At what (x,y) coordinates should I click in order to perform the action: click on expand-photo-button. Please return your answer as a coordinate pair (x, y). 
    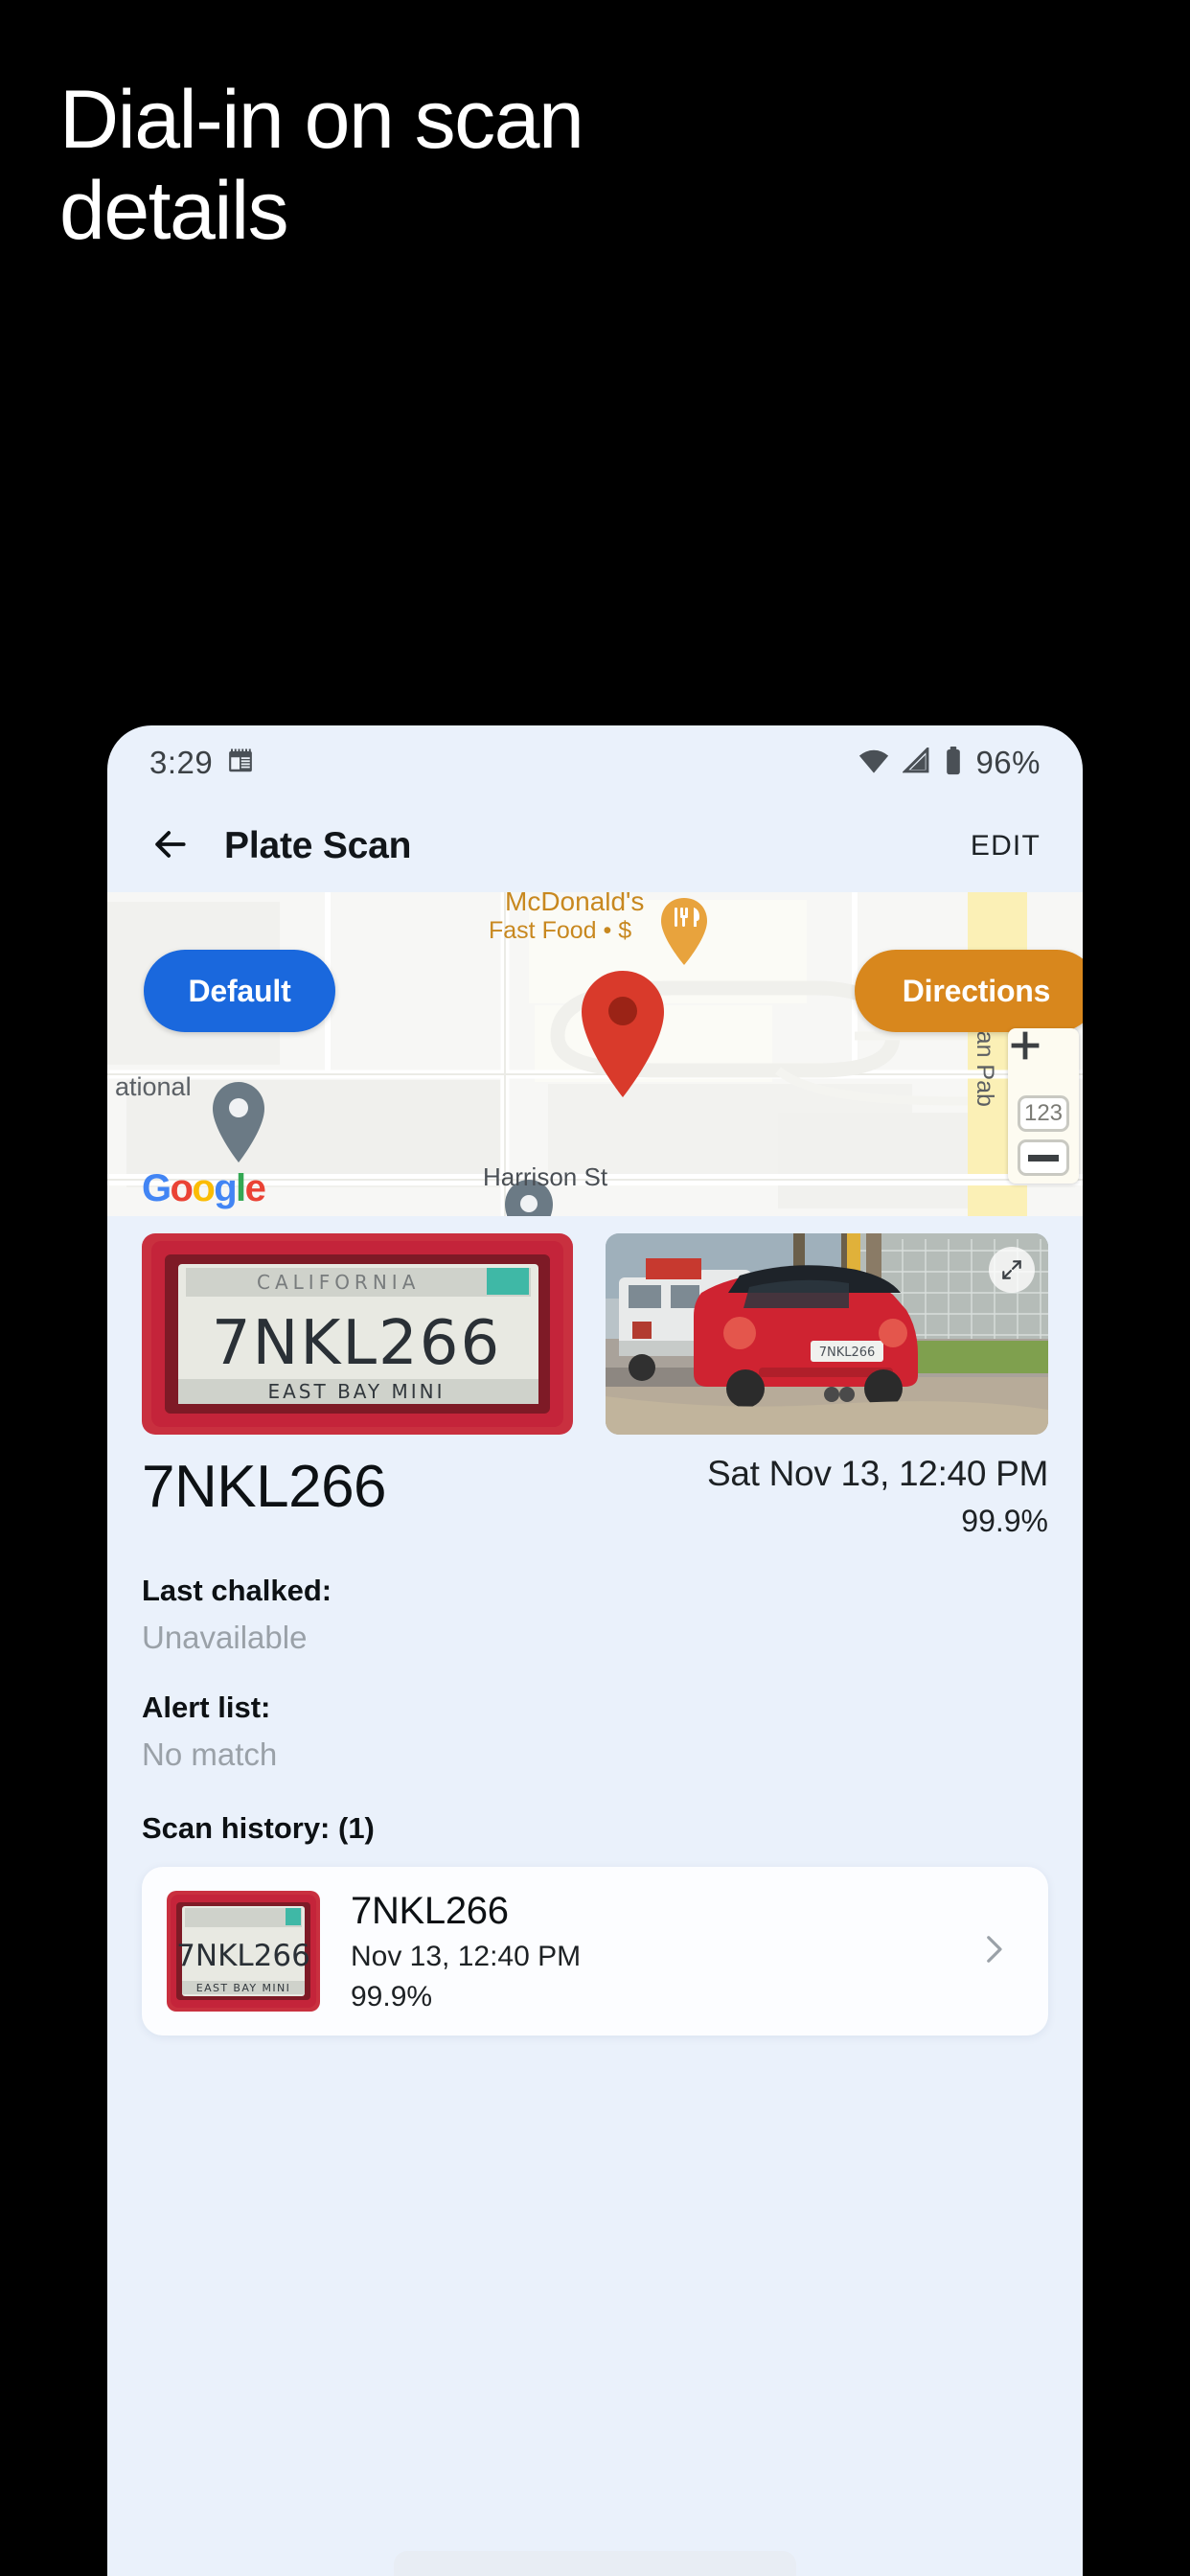
    Looking at the image, I should click on (1012, 1270).